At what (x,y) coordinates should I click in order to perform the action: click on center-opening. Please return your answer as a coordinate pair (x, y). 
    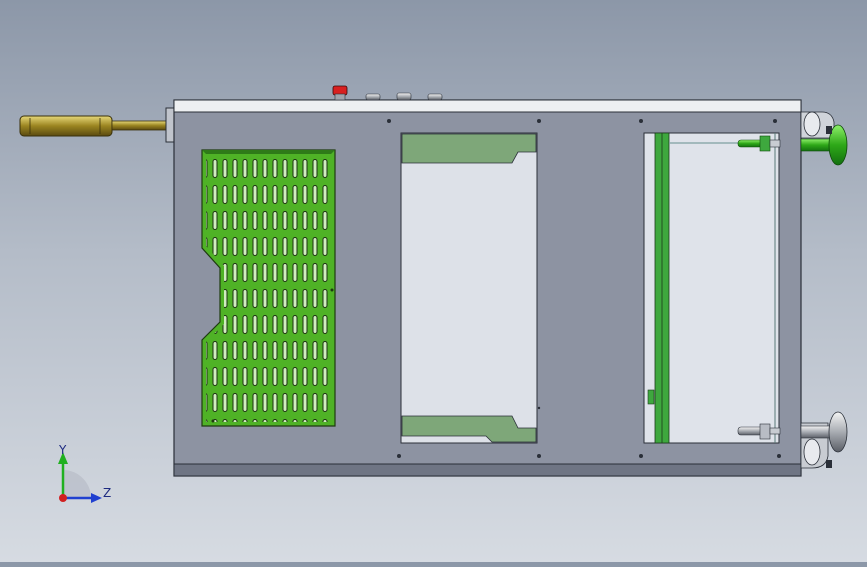
    Looking at the image, I should click on (469, 288).